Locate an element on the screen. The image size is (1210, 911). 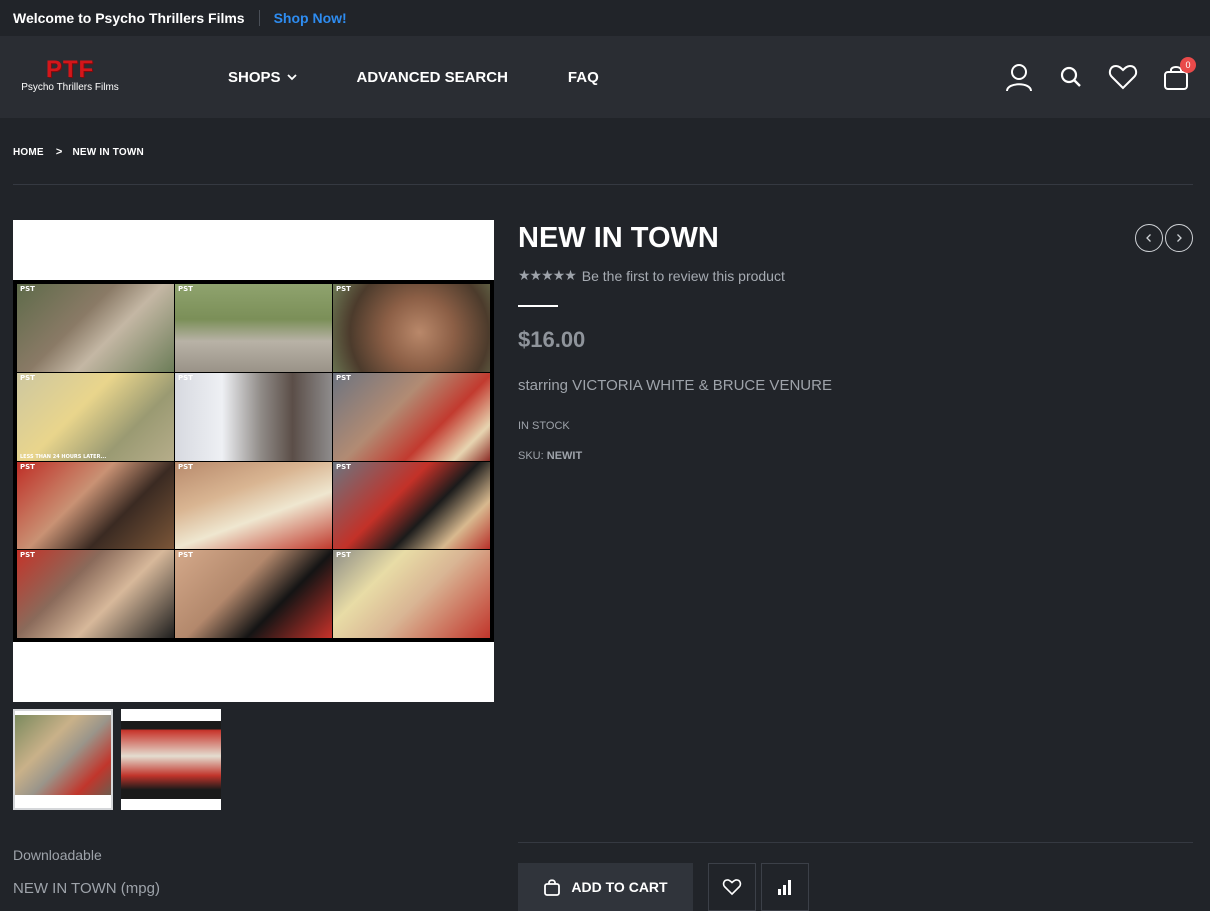
shopping-bag-icon is located at coordinates (552, 887).